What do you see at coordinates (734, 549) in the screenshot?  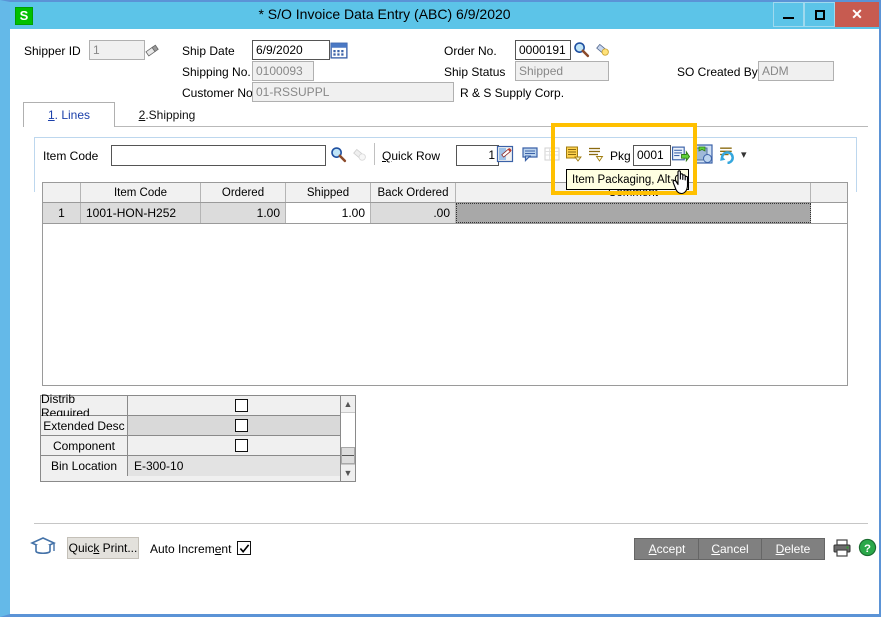 I see `cancel-label: ancel` at bounding box center [734, 549].